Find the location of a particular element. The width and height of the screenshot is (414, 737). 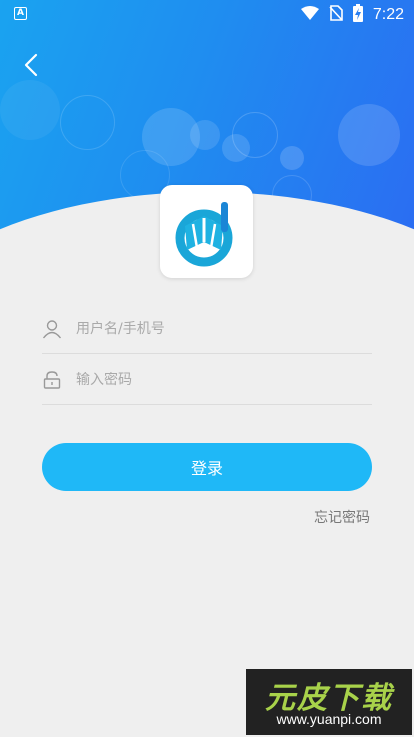

battery-charging-icon is located at coordinates (357, 15).